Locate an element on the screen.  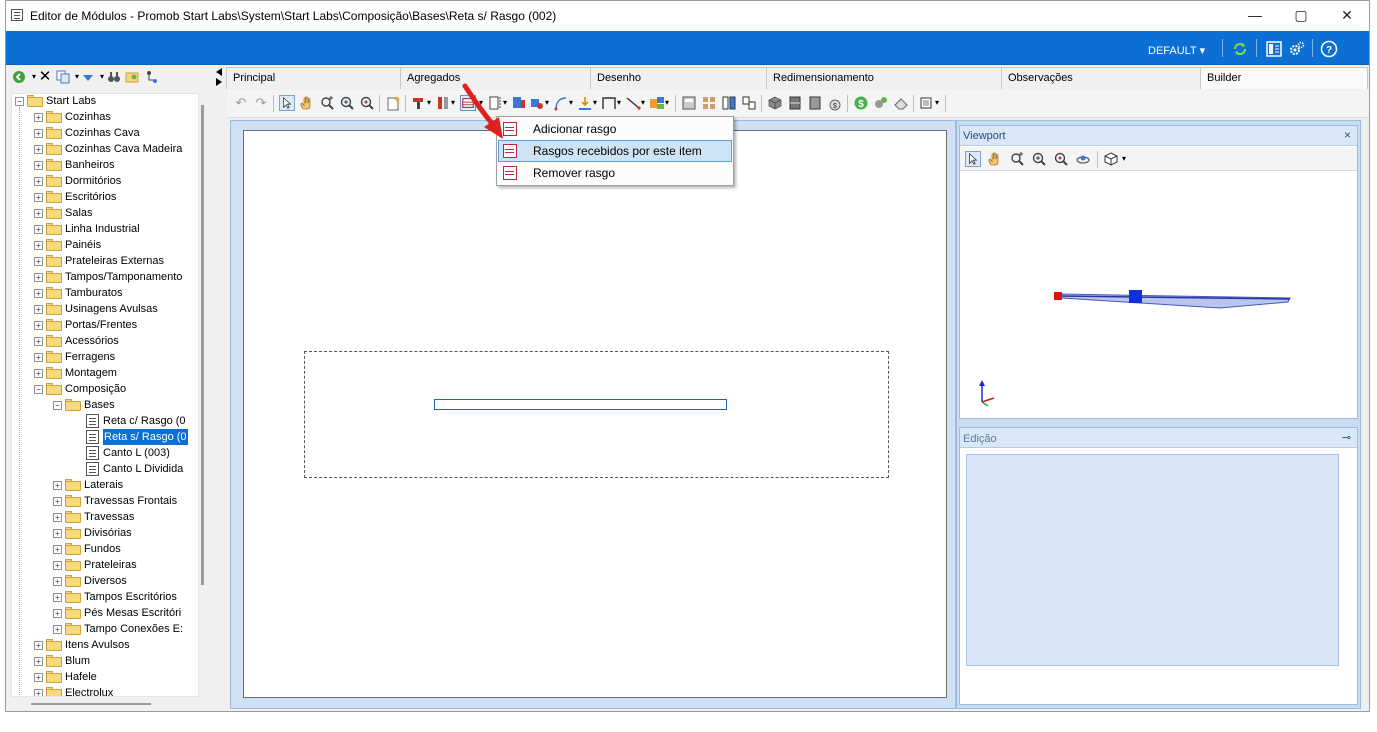
money-bag-icon: $ is located at coordinates (835, 103).